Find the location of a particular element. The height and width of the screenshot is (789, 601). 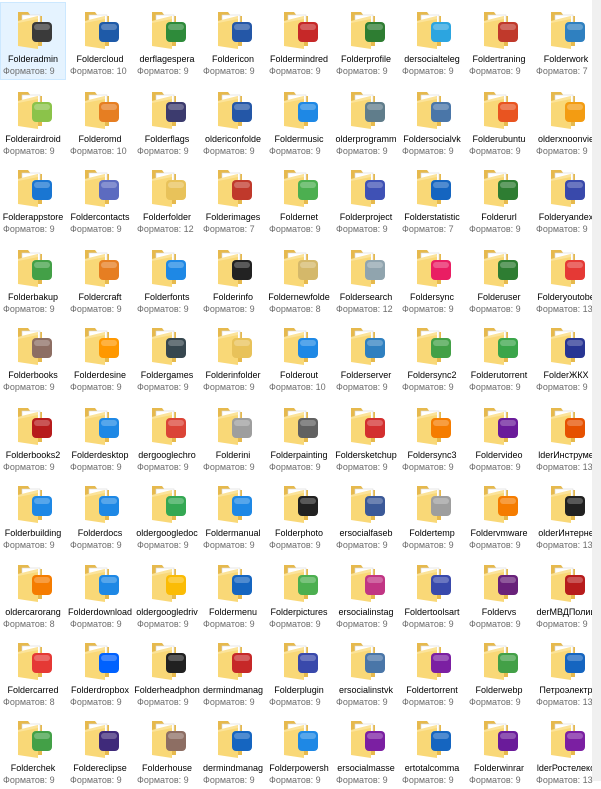

folder-item: Folderappstore Форматов: 9 is located at coordinates (33, 199).